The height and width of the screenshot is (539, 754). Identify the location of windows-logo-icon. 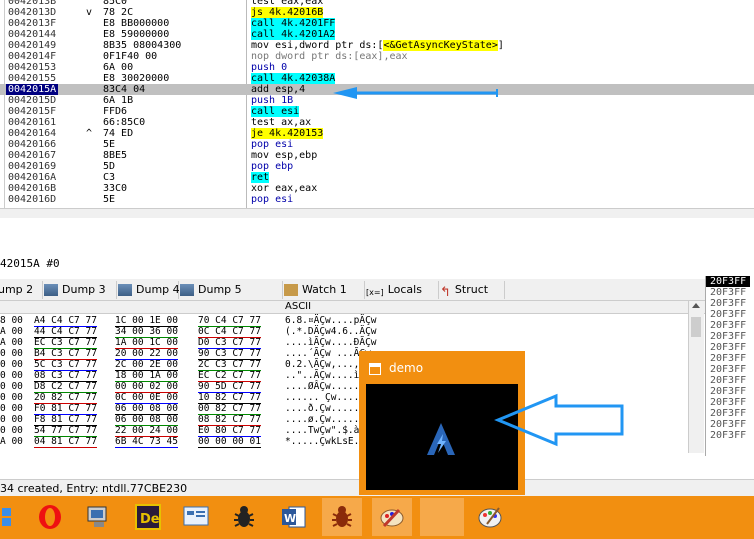
(6, 517).